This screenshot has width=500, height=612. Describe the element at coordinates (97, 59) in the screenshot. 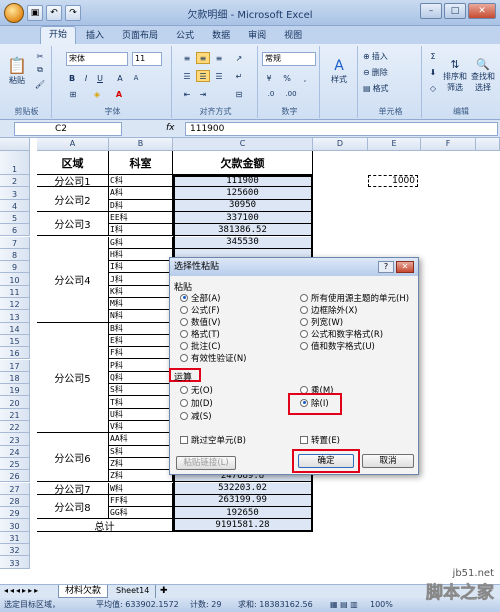

I see `font-name-select: 宋体` at that location.